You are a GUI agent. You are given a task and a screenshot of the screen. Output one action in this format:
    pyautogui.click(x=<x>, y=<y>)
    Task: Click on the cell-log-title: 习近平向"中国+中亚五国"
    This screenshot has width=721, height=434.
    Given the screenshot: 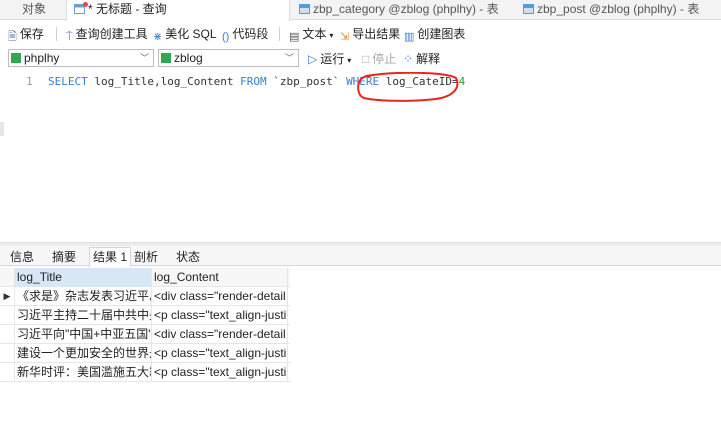 What is the action you would take?
    pyautogui.click(x=83, y=334)
    